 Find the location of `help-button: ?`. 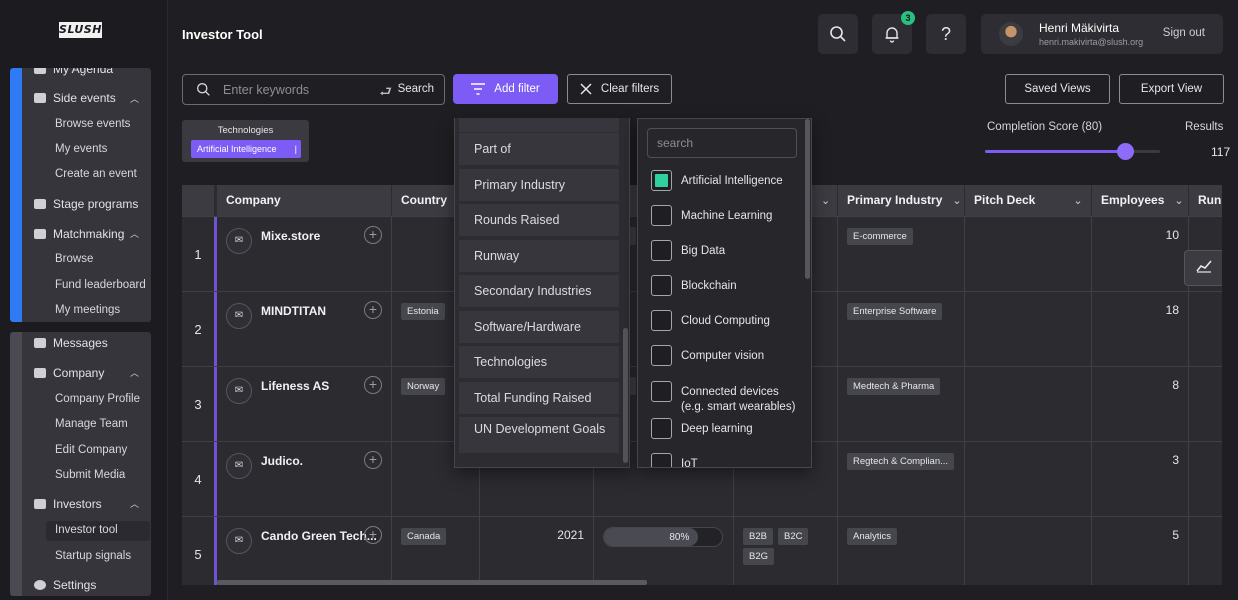

help-button: ? is located at coordinates (946, 34).